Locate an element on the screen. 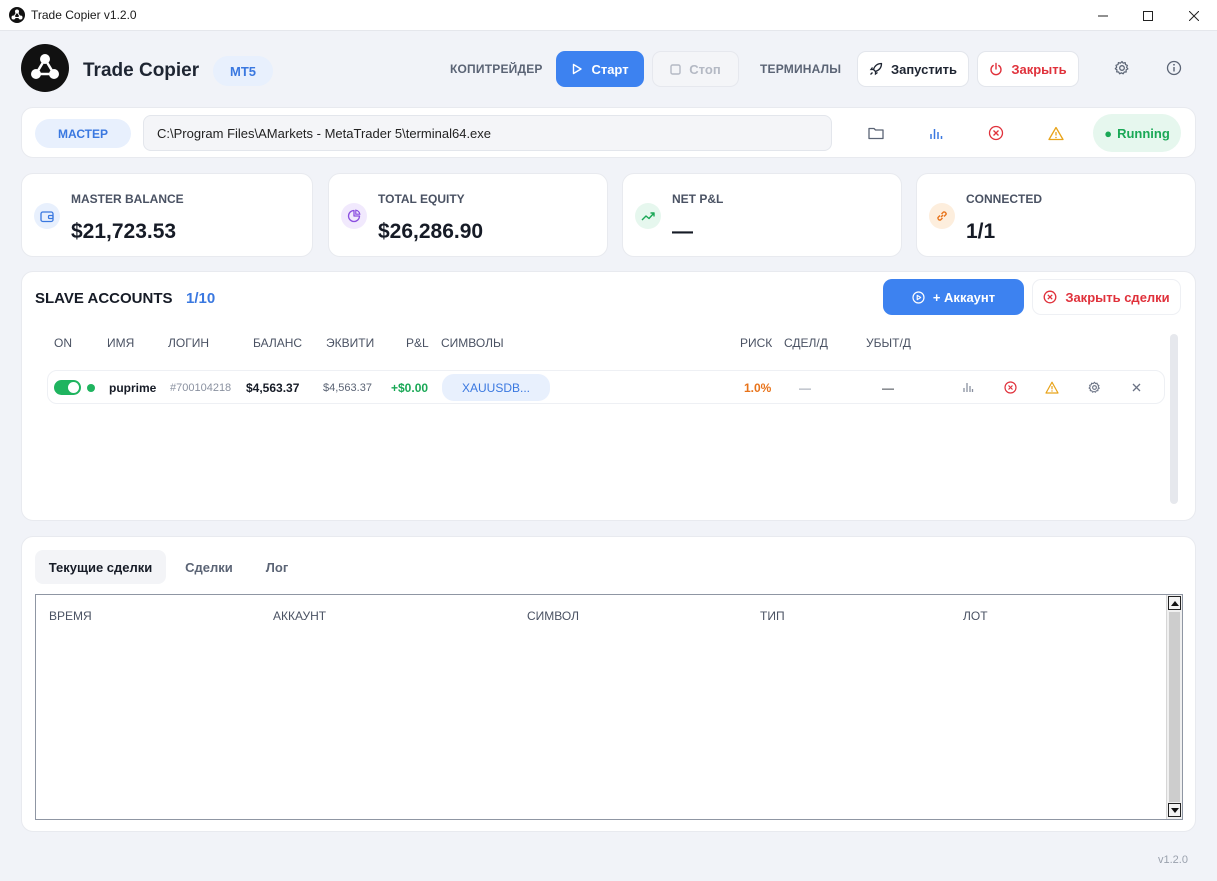 This screenshot has height=881, width=1217. scroll-thumb is located at coordinates (1174, 707).